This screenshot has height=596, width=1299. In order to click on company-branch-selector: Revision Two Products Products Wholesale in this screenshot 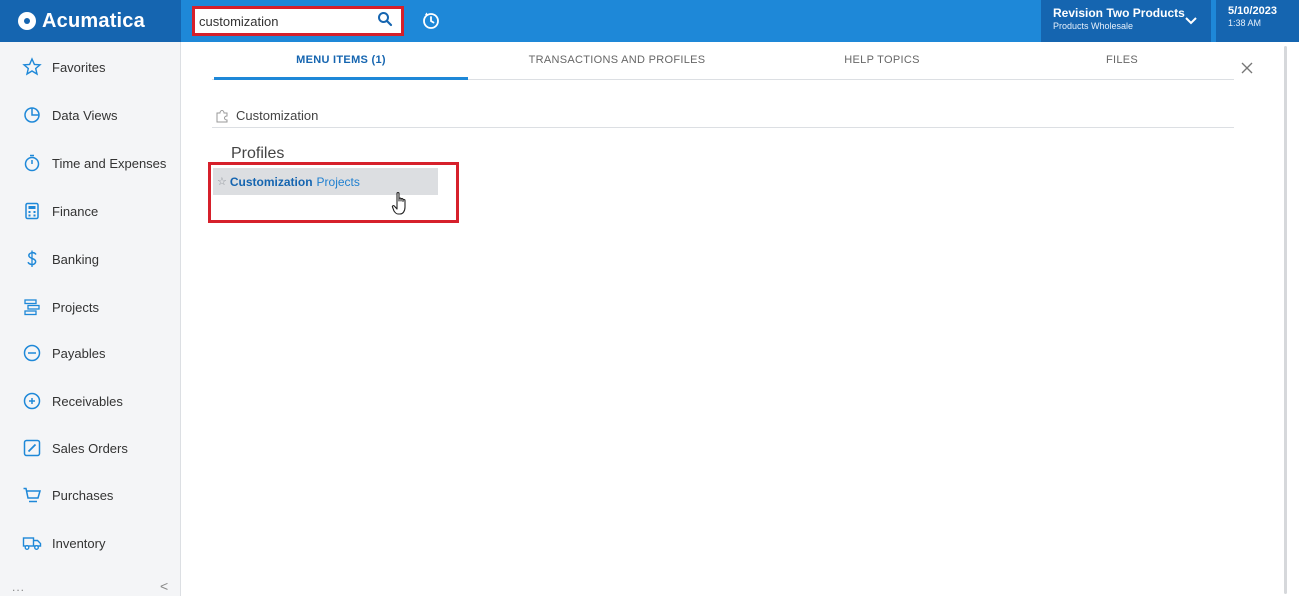, I will do `click(1126, 21)`.